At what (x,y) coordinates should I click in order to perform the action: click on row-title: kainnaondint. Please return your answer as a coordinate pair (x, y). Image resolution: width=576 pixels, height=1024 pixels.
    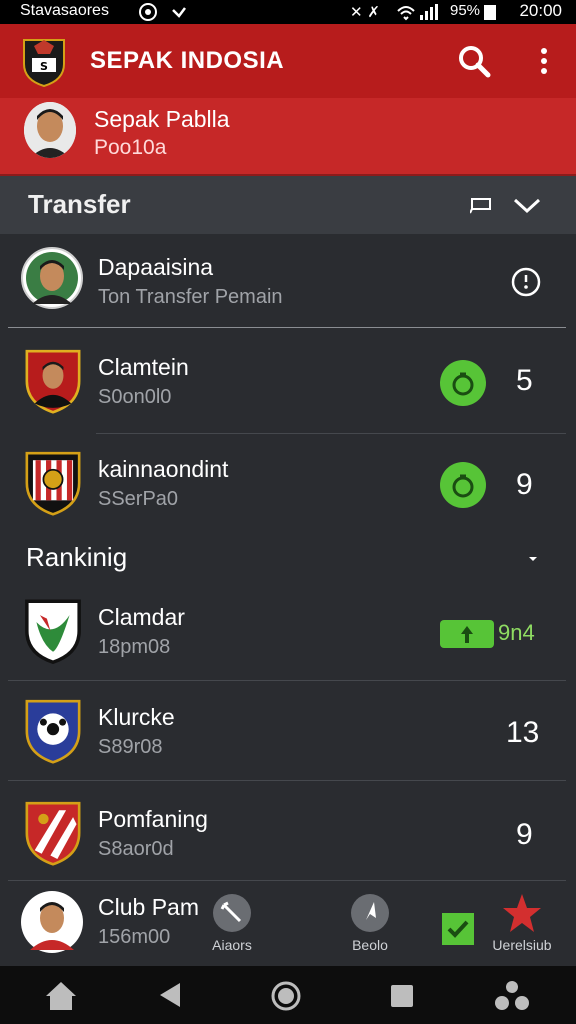
    Looking at the image, I should click on (163, 469).